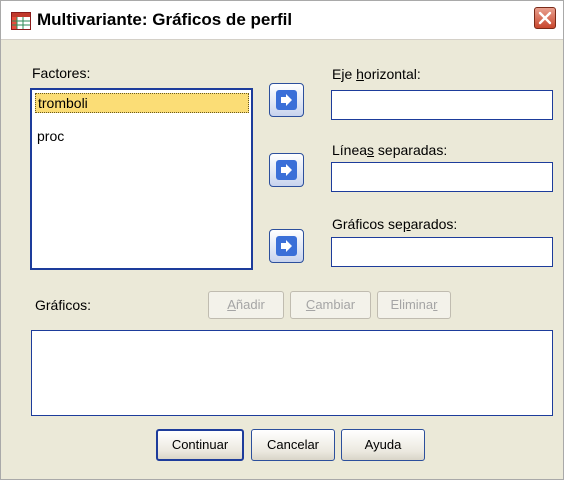  I want to click on graficos-label: Gráficos:, so click(63, 305).